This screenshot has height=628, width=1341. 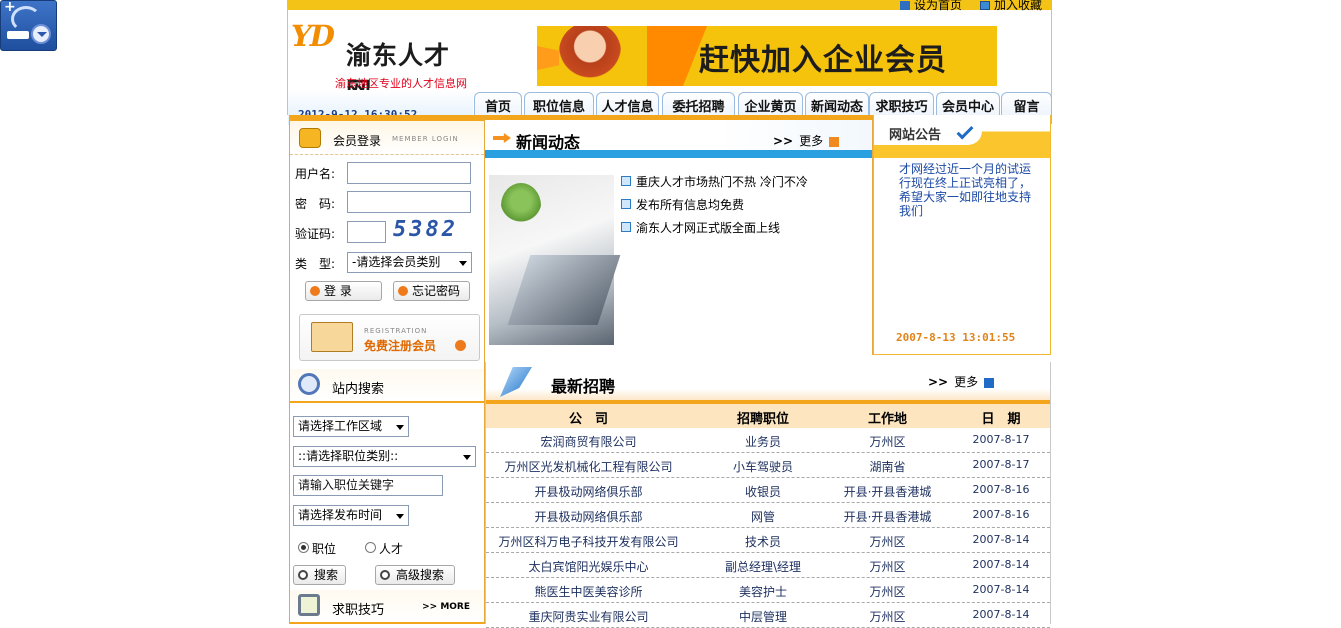 What do you see at coordinates (358, 610) in the screenshot?
I see `tips-title: 求职技巧` at bounding box center [358, 610].